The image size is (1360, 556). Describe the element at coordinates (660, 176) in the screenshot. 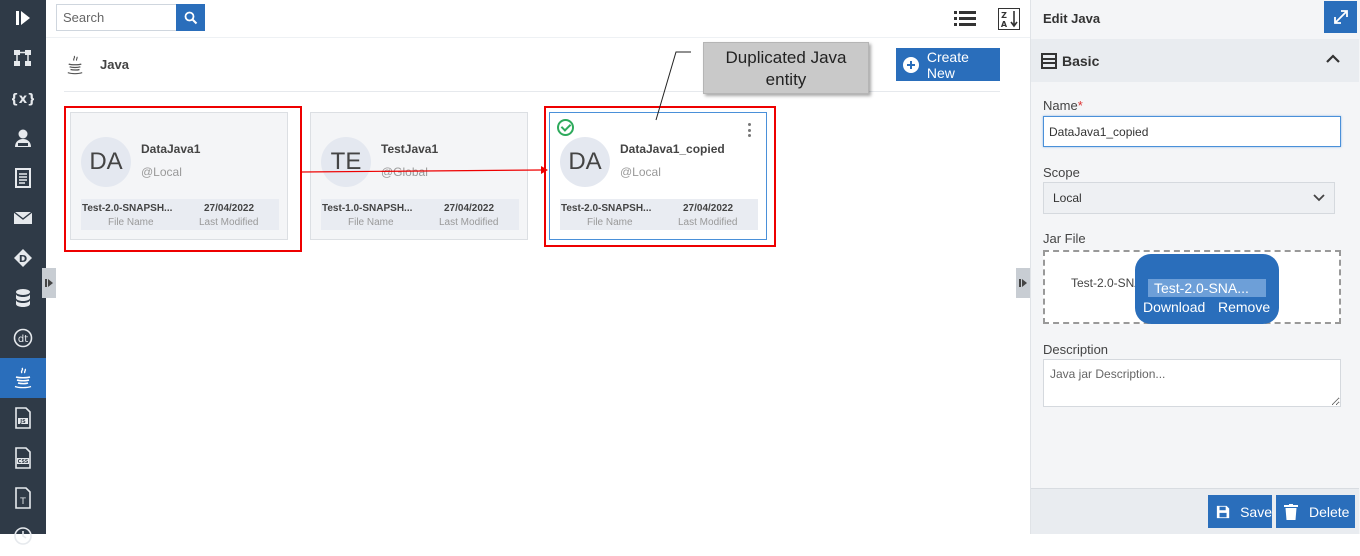

I see `highlight-box-copy` at that location.